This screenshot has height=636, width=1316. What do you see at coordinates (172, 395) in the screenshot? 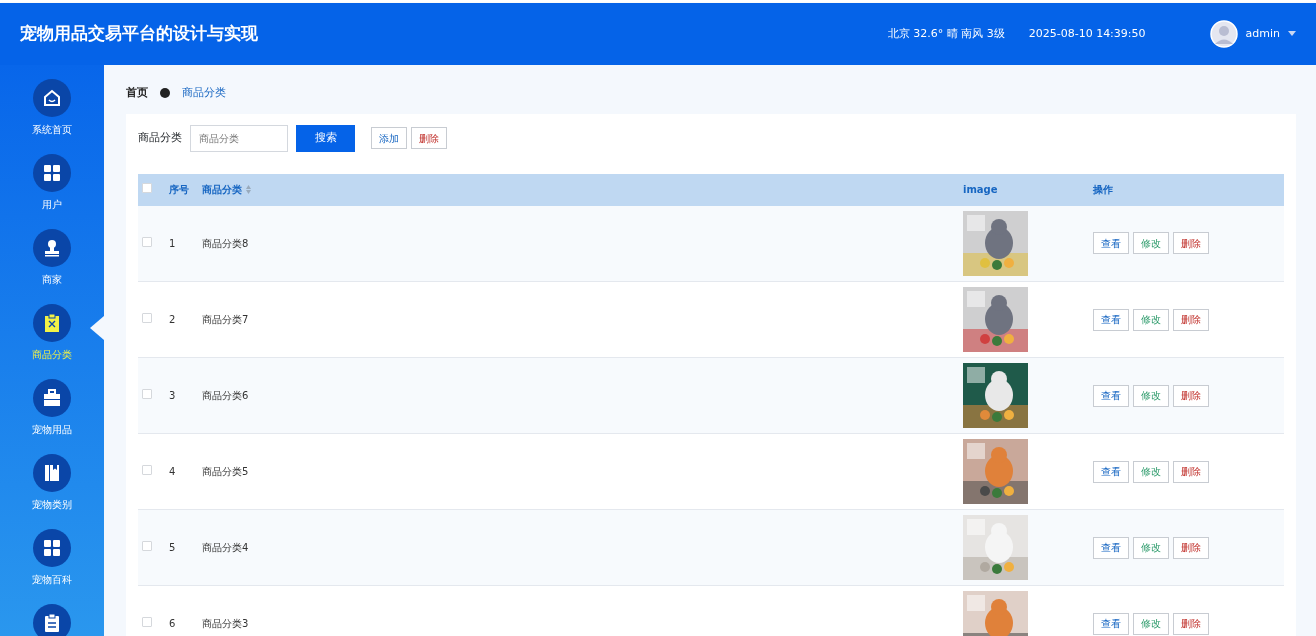
I see `row-number: 3` at bounding box center [172, 395].